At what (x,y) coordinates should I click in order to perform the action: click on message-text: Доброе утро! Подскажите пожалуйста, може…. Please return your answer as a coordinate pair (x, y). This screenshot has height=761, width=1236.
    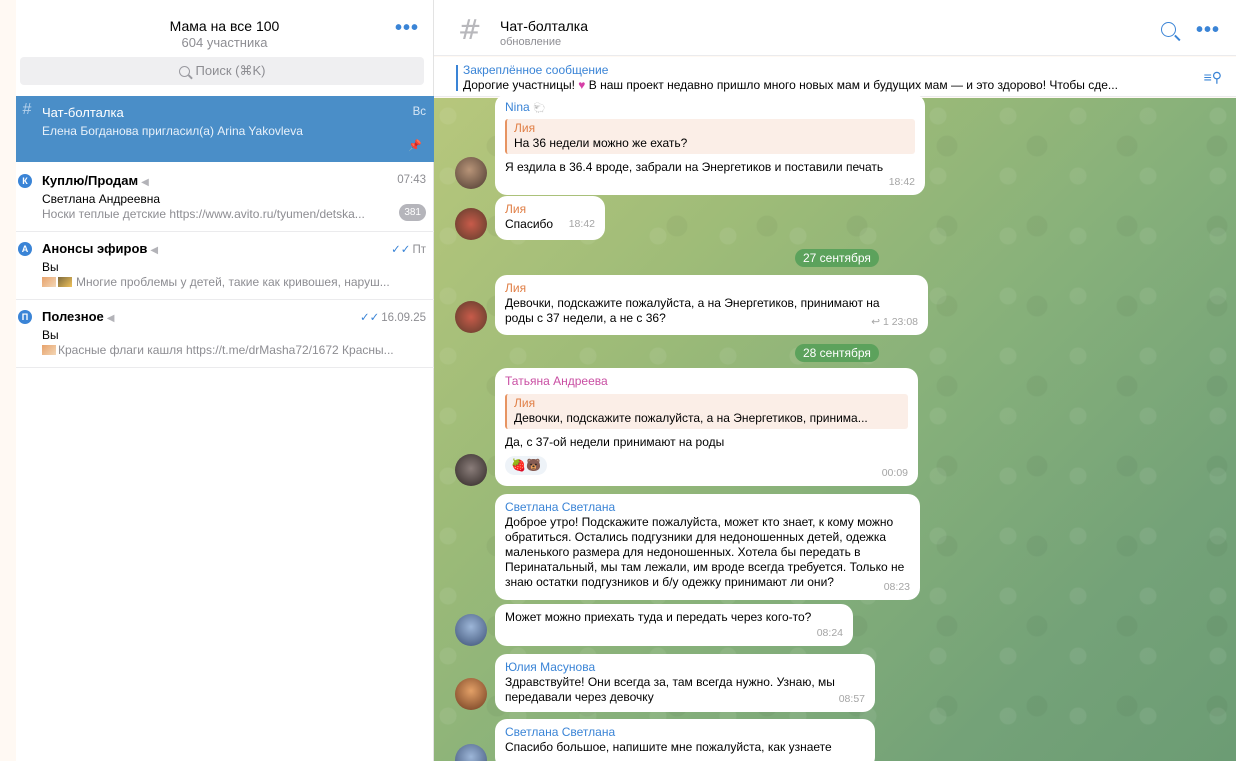
    Looking at the image, I should click on (705, 552).